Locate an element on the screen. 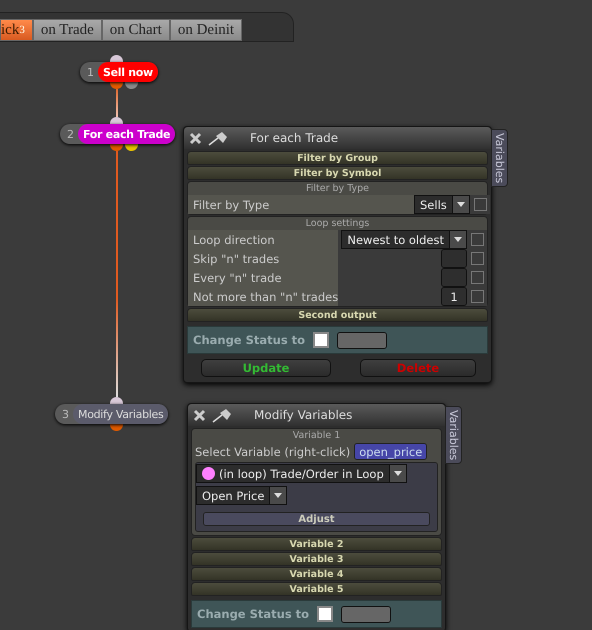 The image size is (592, 630). section-header: Variable 2 is located at coordinates (316, 544).